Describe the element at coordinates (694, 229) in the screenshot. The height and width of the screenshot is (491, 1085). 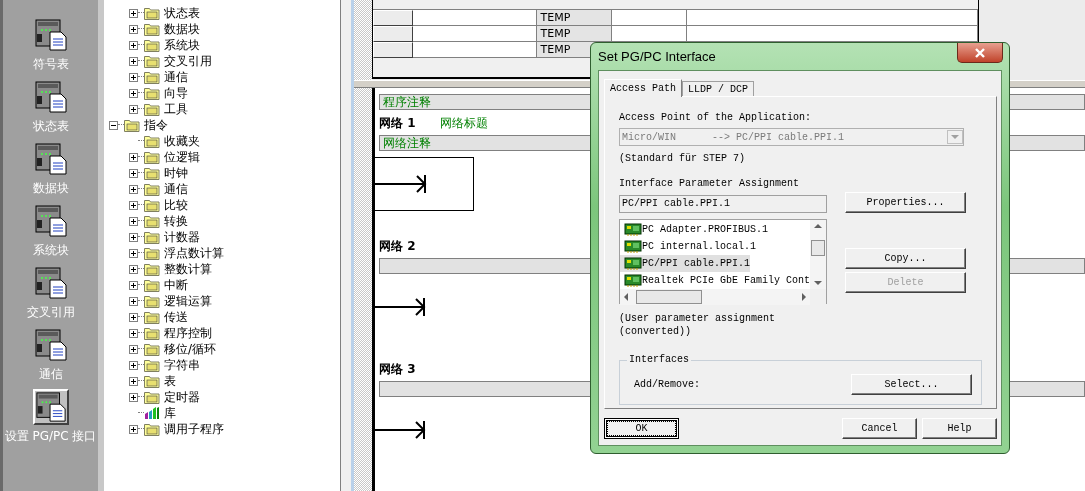
I see `list-item: PC Adapter.PROFIBUS.1` at that location.